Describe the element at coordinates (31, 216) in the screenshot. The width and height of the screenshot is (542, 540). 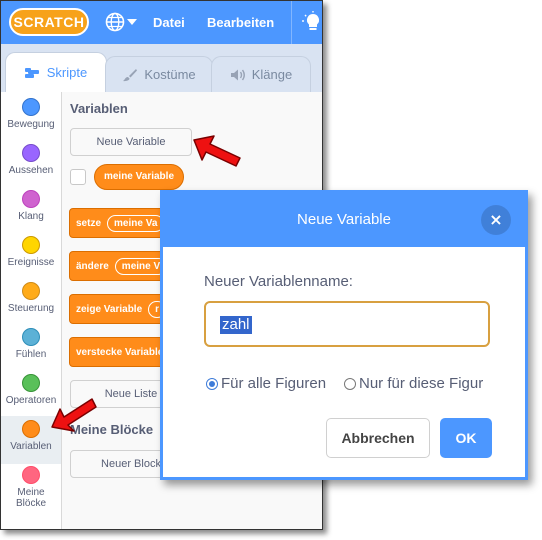
I see `category-label: Klang` at that location.